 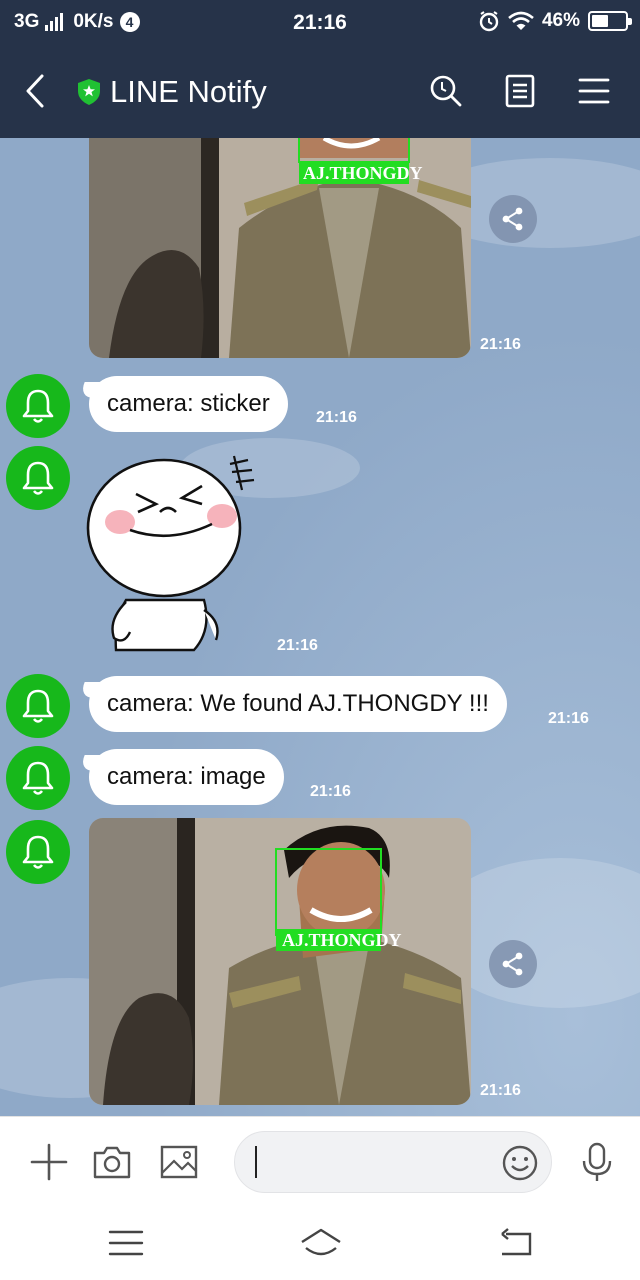 I want to click on alarm-icon, so click(x=489, y=21).